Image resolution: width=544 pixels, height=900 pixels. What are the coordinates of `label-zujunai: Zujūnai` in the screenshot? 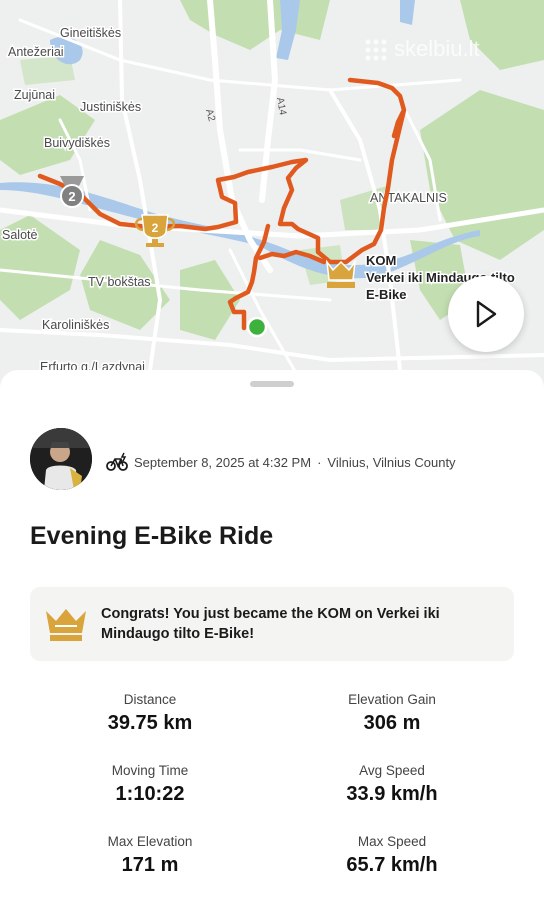 It's located at (34, 95).